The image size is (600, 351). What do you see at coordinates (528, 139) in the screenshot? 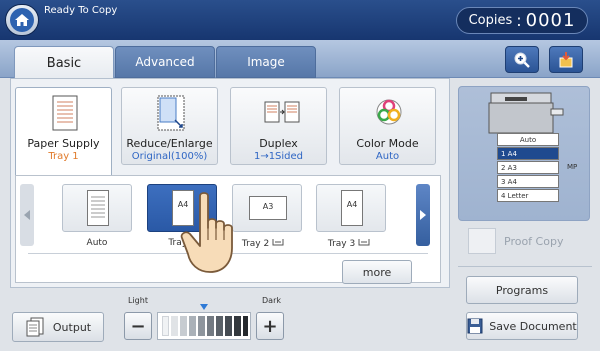
I see `tray-status-auto: Auto` at bounding box center [528, 139].